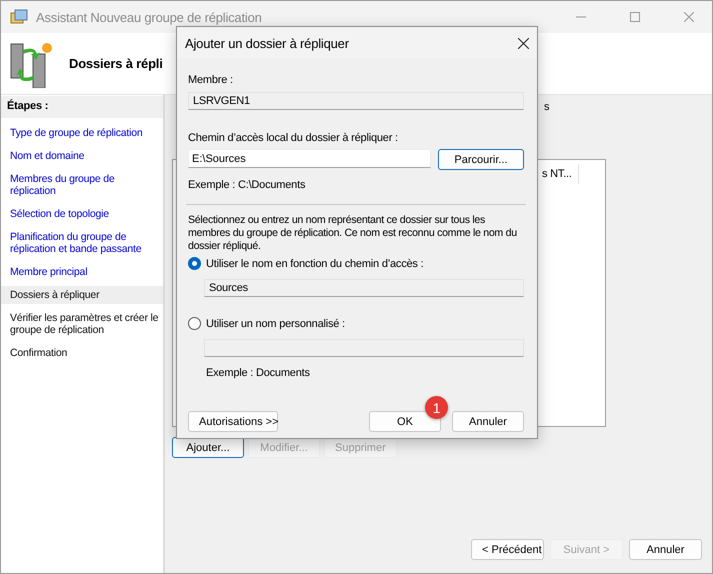 The width and height of the screenshot is (713, 574). I want to click on radio-option: Utiliser un nom personnalisé :, so click(356, 323).